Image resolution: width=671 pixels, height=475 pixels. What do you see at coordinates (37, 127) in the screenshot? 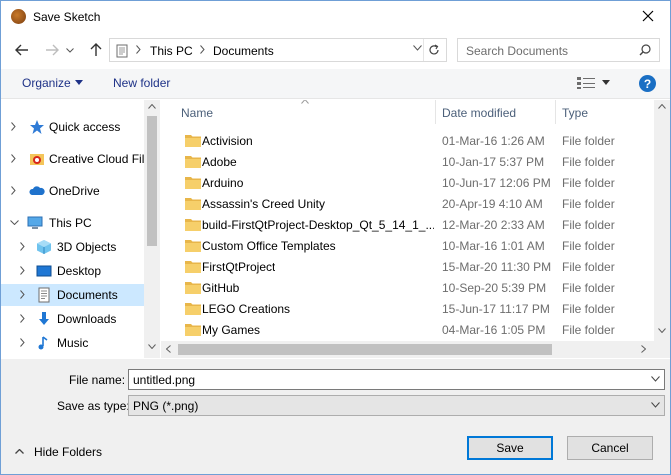
I see `star-icon` at bounding box center [37, 127].